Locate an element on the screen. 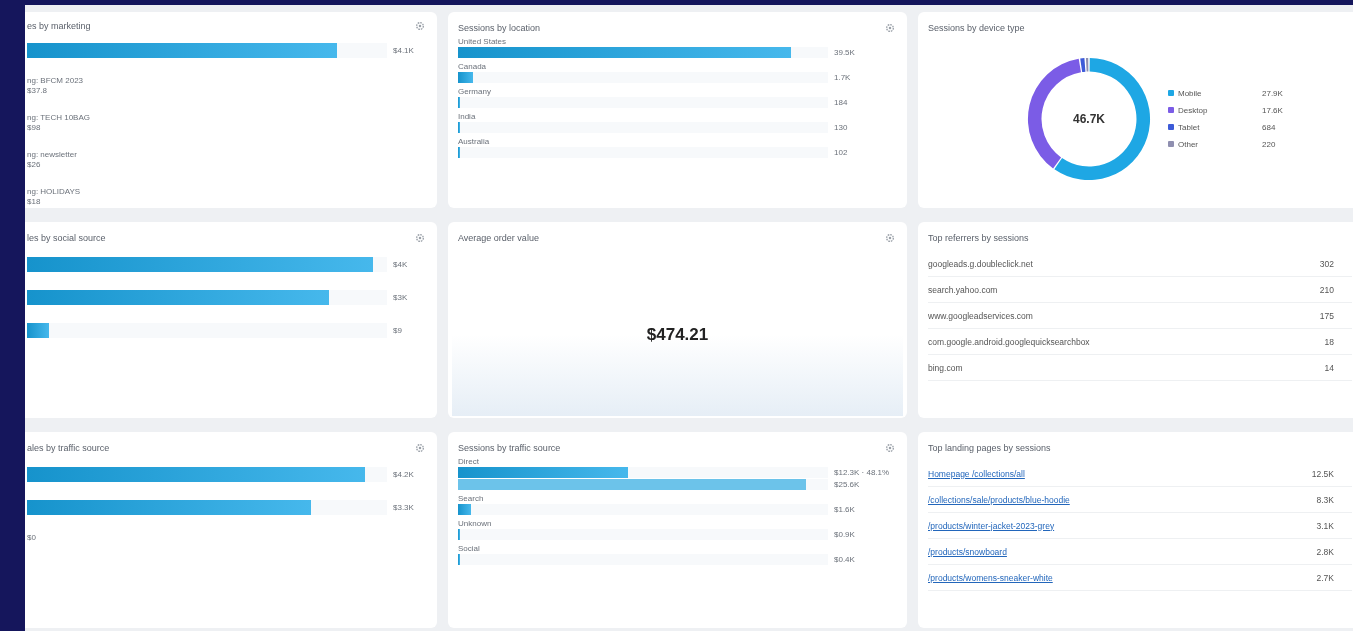 The image size is (1353, 631). bar-label: ng: newsletter is located at coordinates (52, 154).